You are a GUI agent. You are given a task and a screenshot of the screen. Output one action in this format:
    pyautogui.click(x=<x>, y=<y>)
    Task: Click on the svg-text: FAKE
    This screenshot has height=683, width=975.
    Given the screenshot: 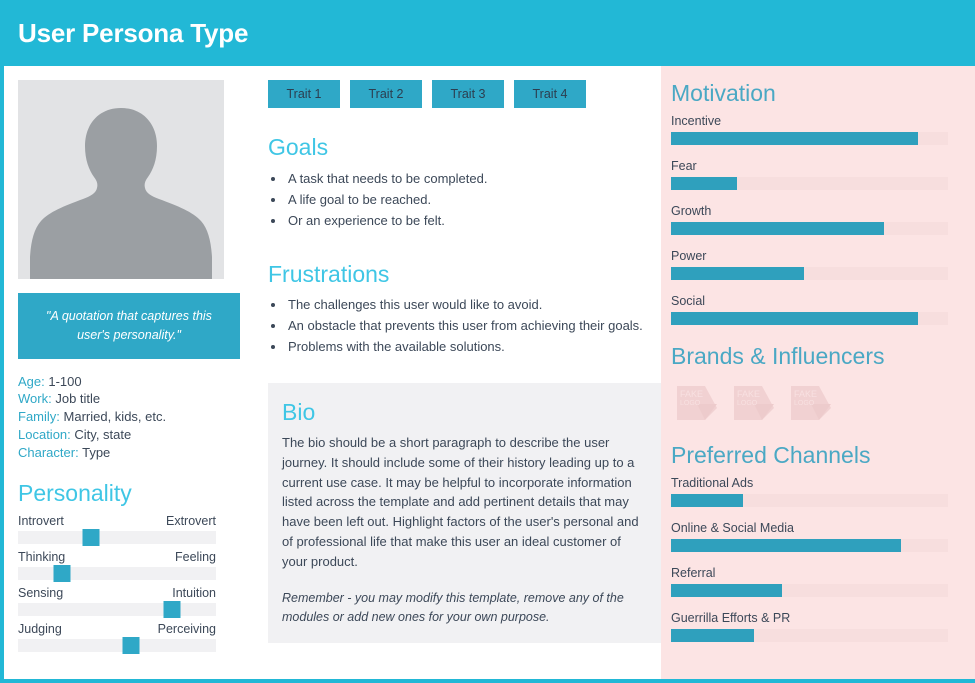 What is the action you would take?
    pyautogui.click(x=748, y=394)
    